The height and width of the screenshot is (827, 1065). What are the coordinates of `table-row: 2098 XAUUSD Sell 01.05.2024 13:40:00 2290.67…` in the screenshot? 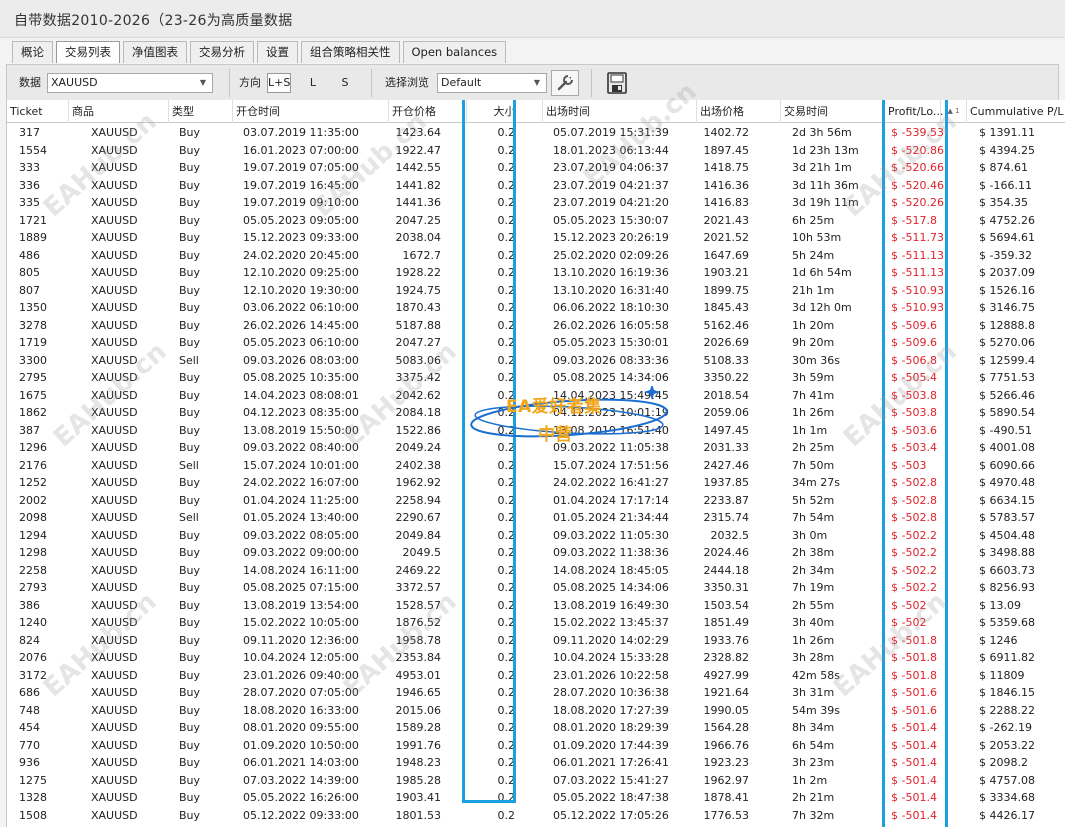 It's located at (536, 518).